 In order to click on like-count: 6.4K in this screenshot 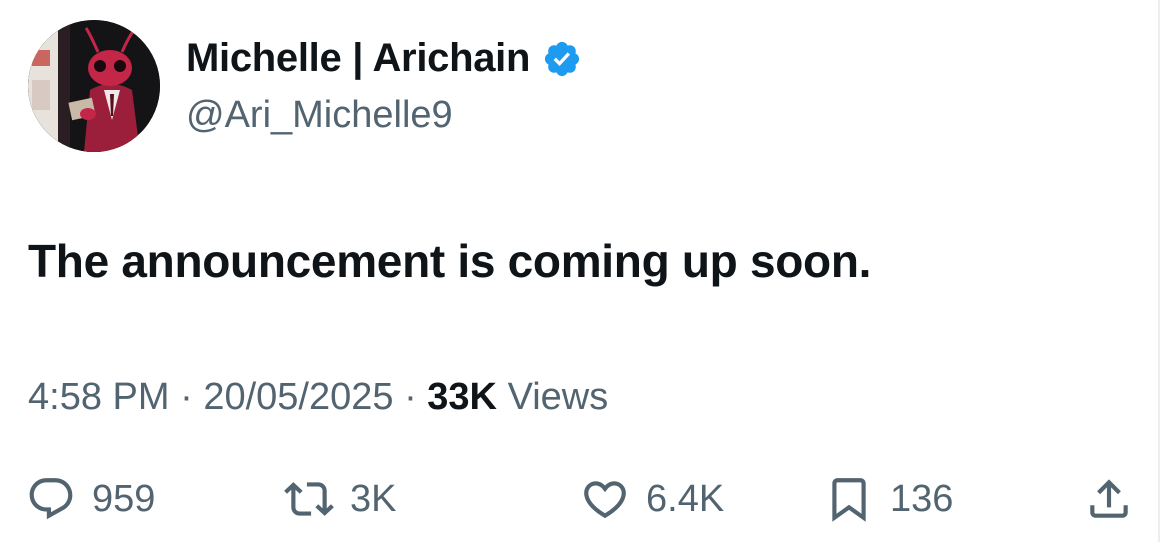, I will do `click(685, 498)`.